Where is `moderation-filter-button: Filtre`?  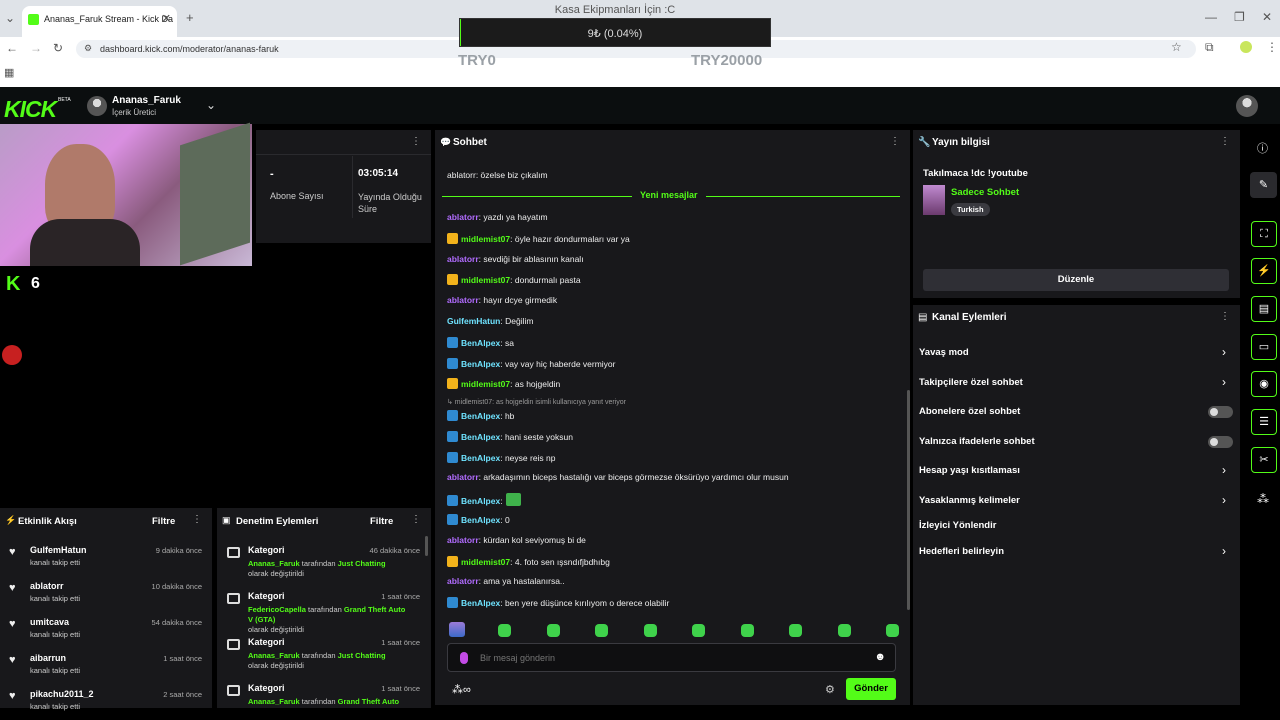
moderation-filter-button: Filtre is located at coordinates (381, 521).